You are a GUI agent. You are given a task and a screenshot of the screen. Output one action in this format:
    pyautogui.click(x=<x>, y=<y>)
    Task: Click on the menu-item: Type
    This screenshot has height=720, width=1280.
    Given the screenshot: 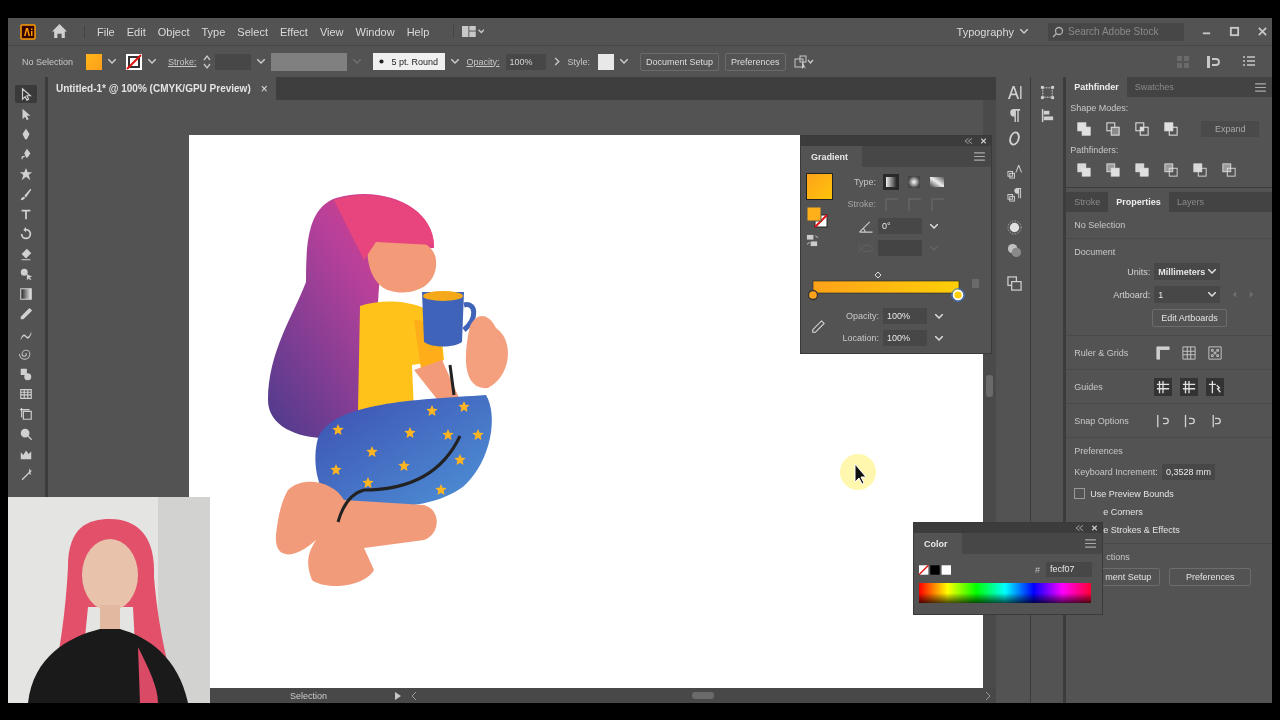 What is the action you would take?
    pyautogui.click(x=213, y=31)
    